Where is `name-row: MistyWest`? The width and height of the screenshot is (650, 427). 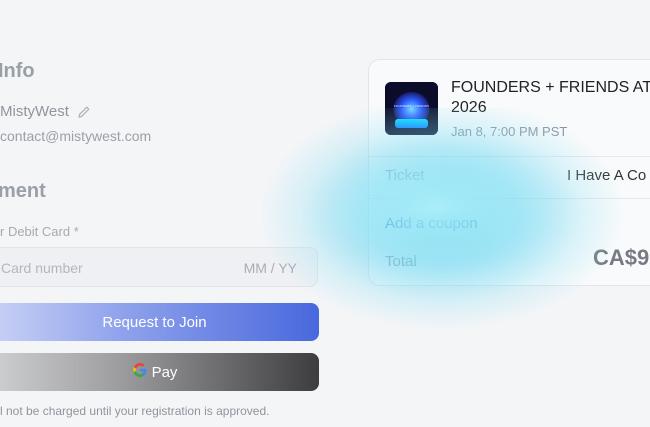
name-row: MistyWest is located at coordinates (45, 111).